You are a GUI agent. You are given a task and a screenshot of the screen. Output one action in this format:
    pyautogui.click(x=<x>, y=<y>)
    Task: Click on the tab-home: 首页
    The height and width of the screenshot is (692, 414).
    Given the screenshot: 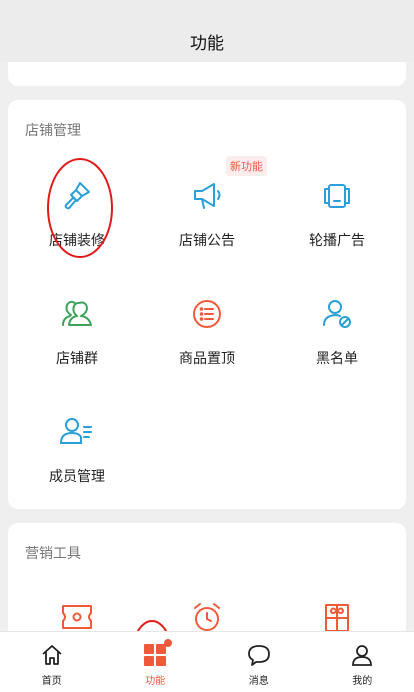 What is the action you would take?
    pyautogui.click(x=52, y=662)
    